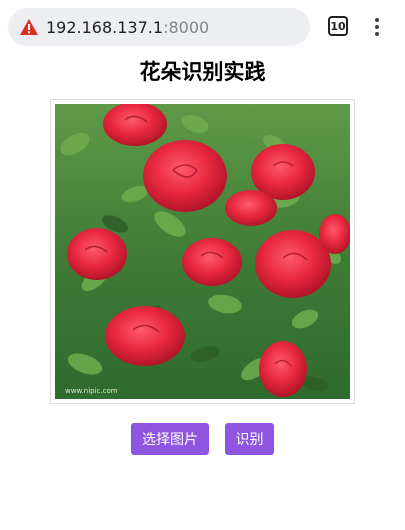 This screenshot has width=405, height=530. I want to click on browser-toolbar: 192.168.137.1:8000 10, so click(202, 27).